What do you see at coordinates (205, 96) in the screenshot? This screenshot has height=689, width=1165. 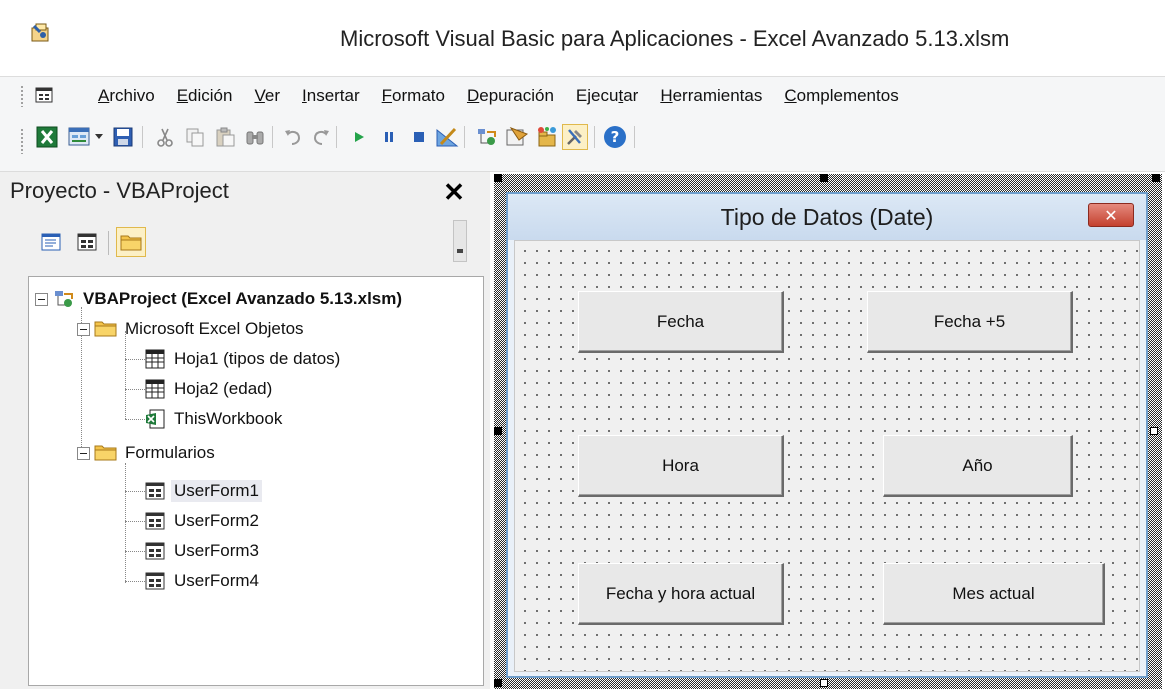 I see `menu-edicion: Edición` at bounding box center [205, 96].